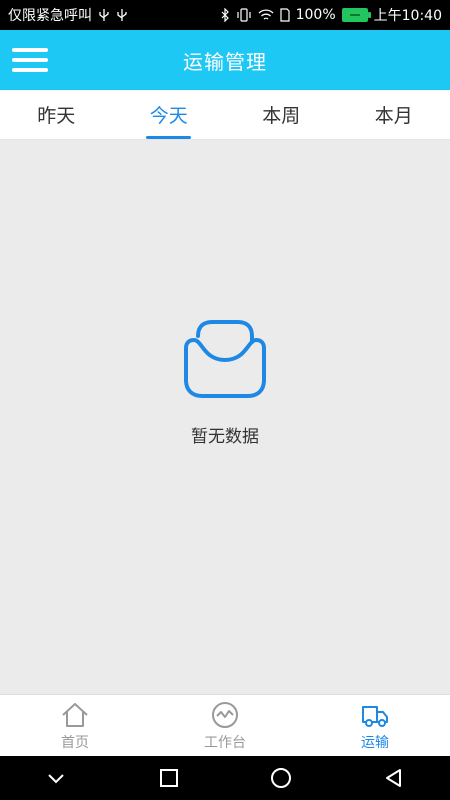 The height and width of the screenshot is (800, 450). I want to click on date-tabs: 昨天 今天 本周 本月, so click(225, 115).